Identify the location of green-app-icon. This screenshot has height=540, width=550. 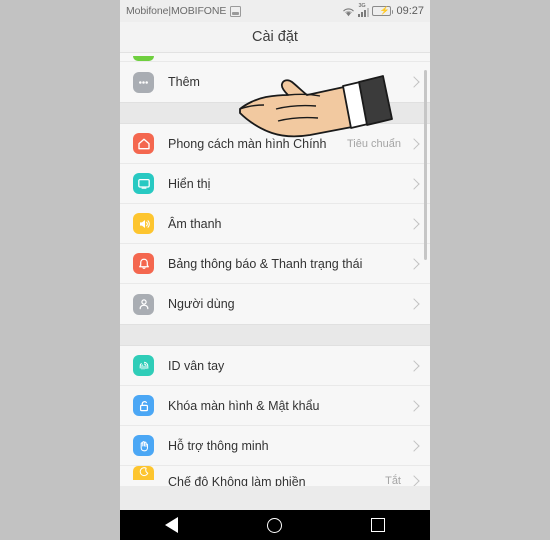
(143, 58).